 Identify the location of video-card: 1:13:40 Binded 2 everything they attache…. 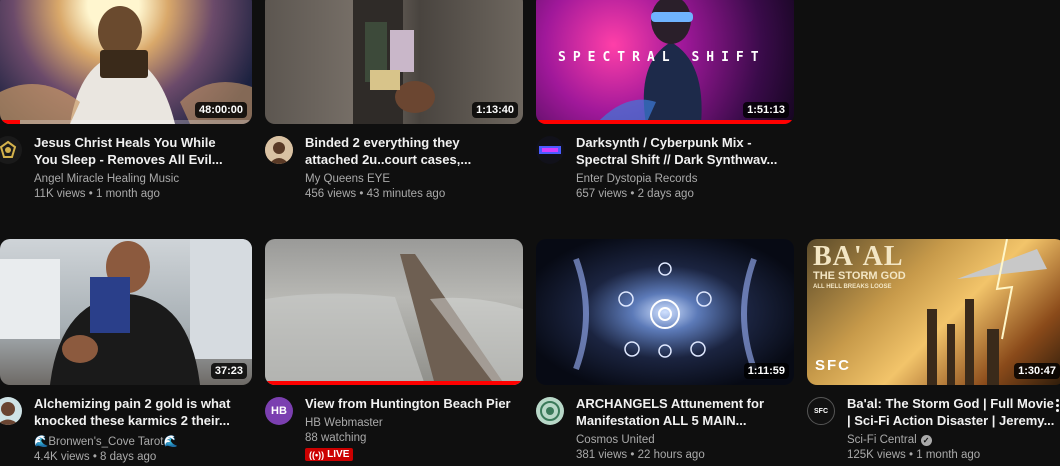
(394, 107).